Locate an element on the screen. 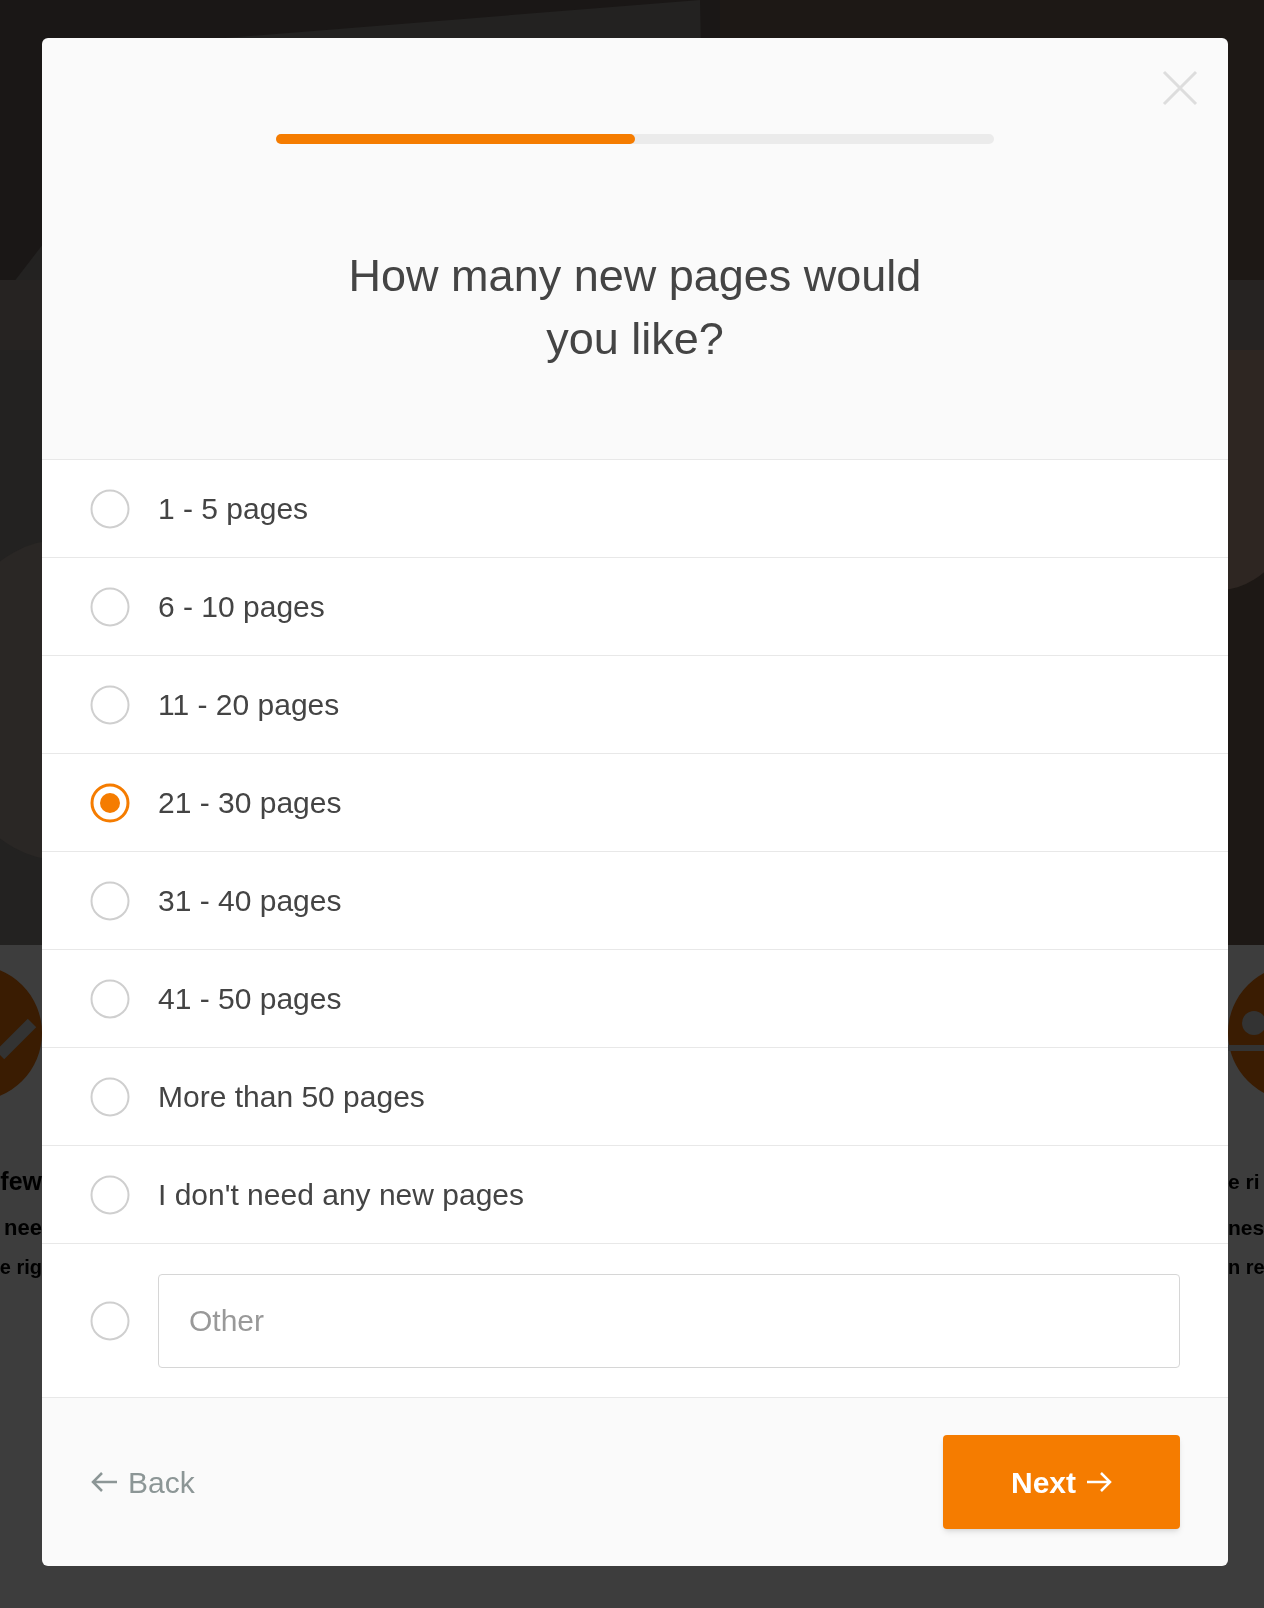 This screenshot has width=1264, height=1608. other-input-field: Other is located at coordinates (669, 1320).